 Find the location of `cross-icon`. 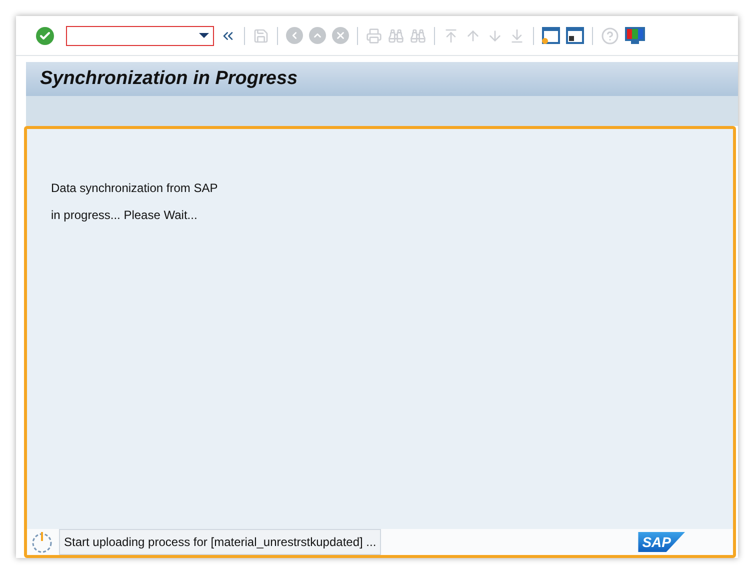

cross-icon is located at coordinates (340, 35).